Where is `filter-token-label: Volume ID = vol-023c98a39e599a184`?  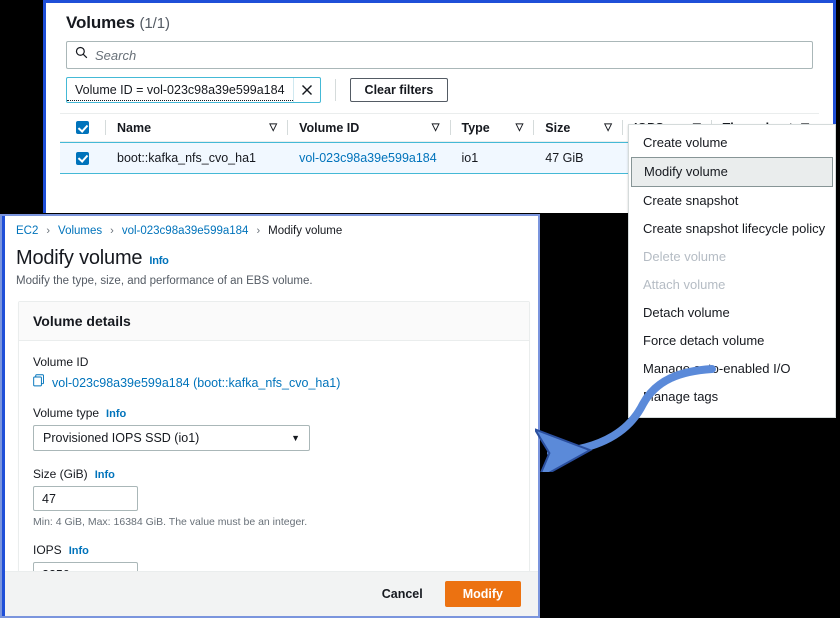 filter-token-label: Volume ID = vol-023c98a39e599a184 is located at coordinates (180, 90).